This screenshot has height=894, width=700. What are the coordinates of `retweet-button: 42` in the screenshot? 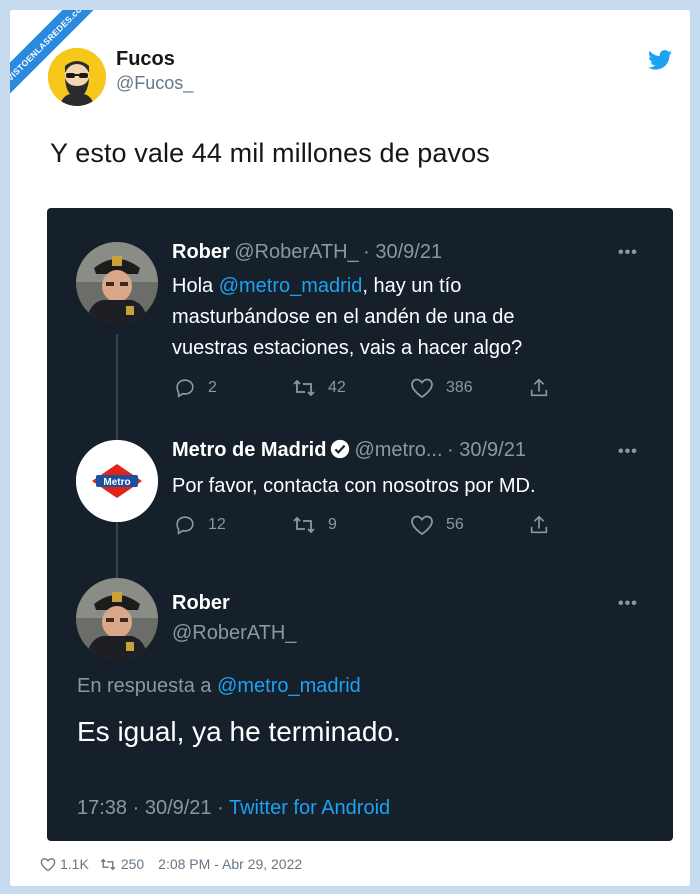 It's located at (351, 388).